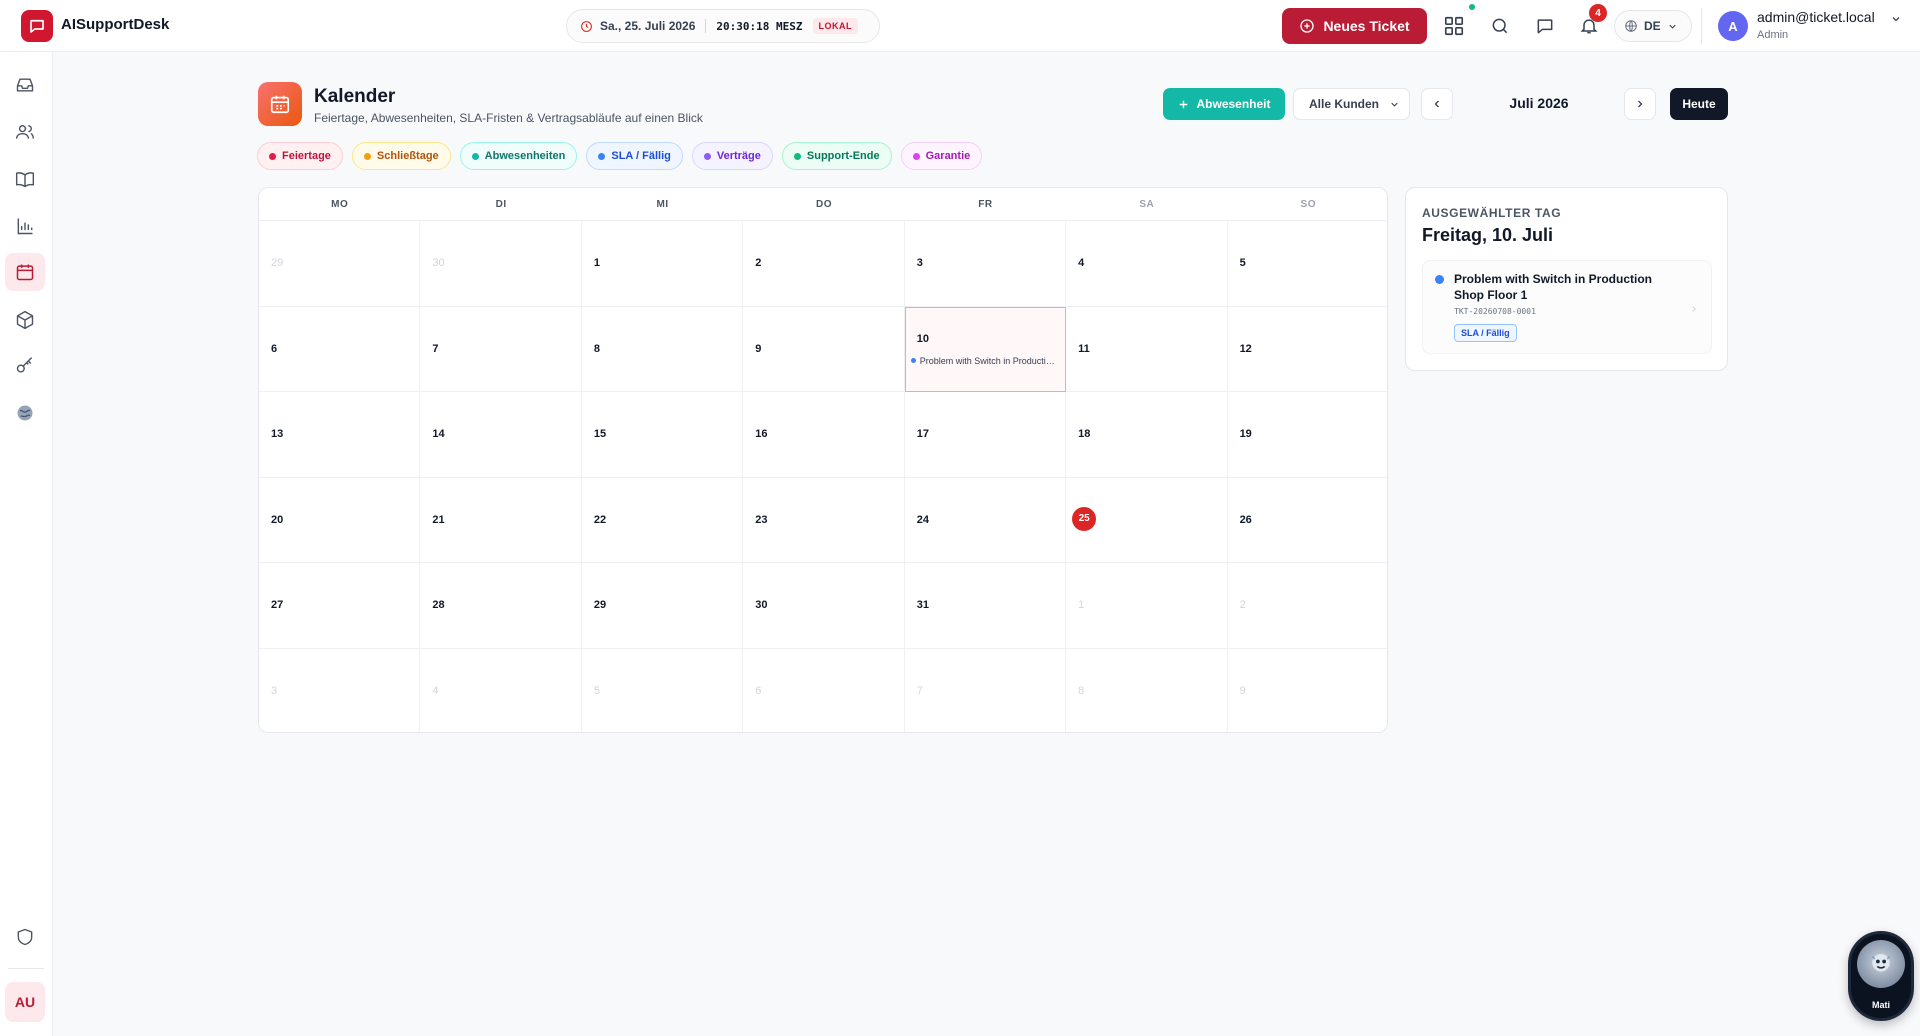  Describe the element at coordinates (1245, 348) in the screenshot. I see `day-number: 12` at that location.